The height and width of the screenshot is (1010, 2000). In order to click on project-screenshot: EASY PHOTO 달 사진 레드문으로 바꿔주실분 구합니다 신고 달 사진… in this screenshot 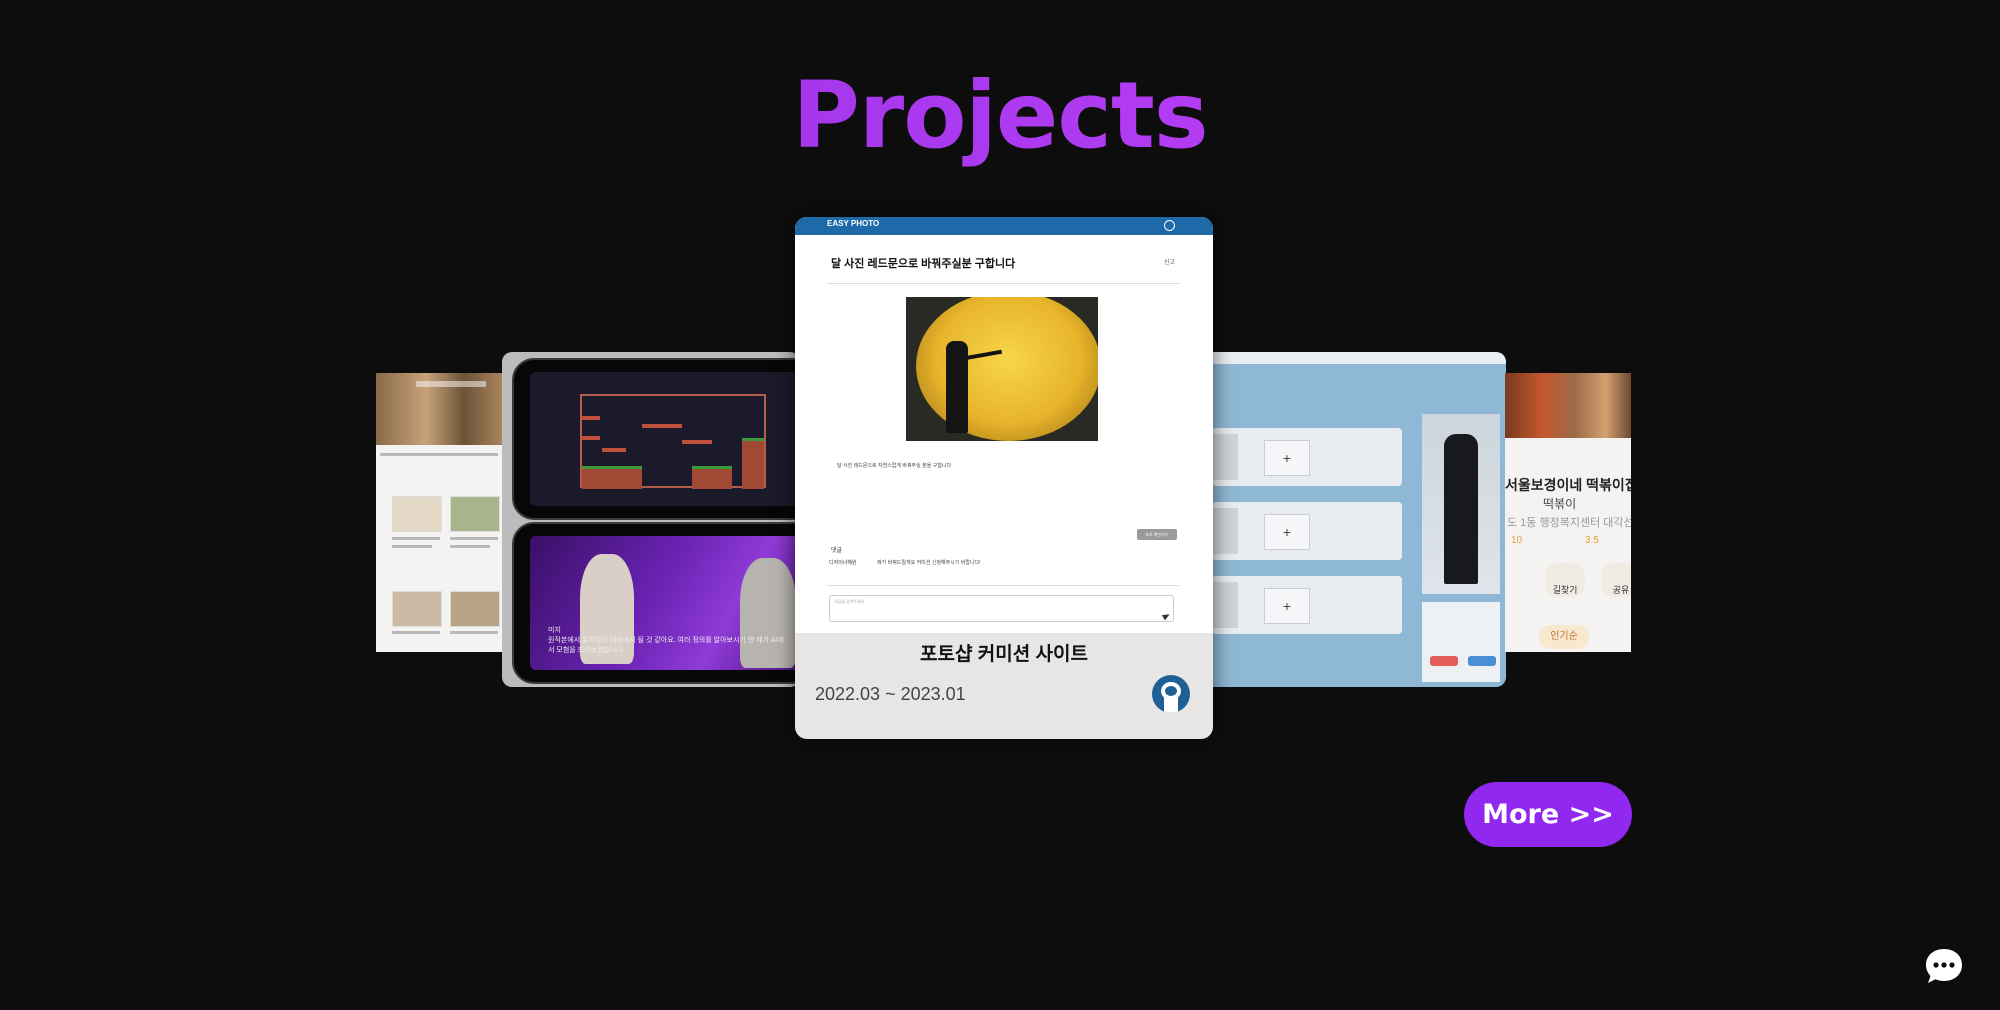, I will do `click(1004, 425)`.